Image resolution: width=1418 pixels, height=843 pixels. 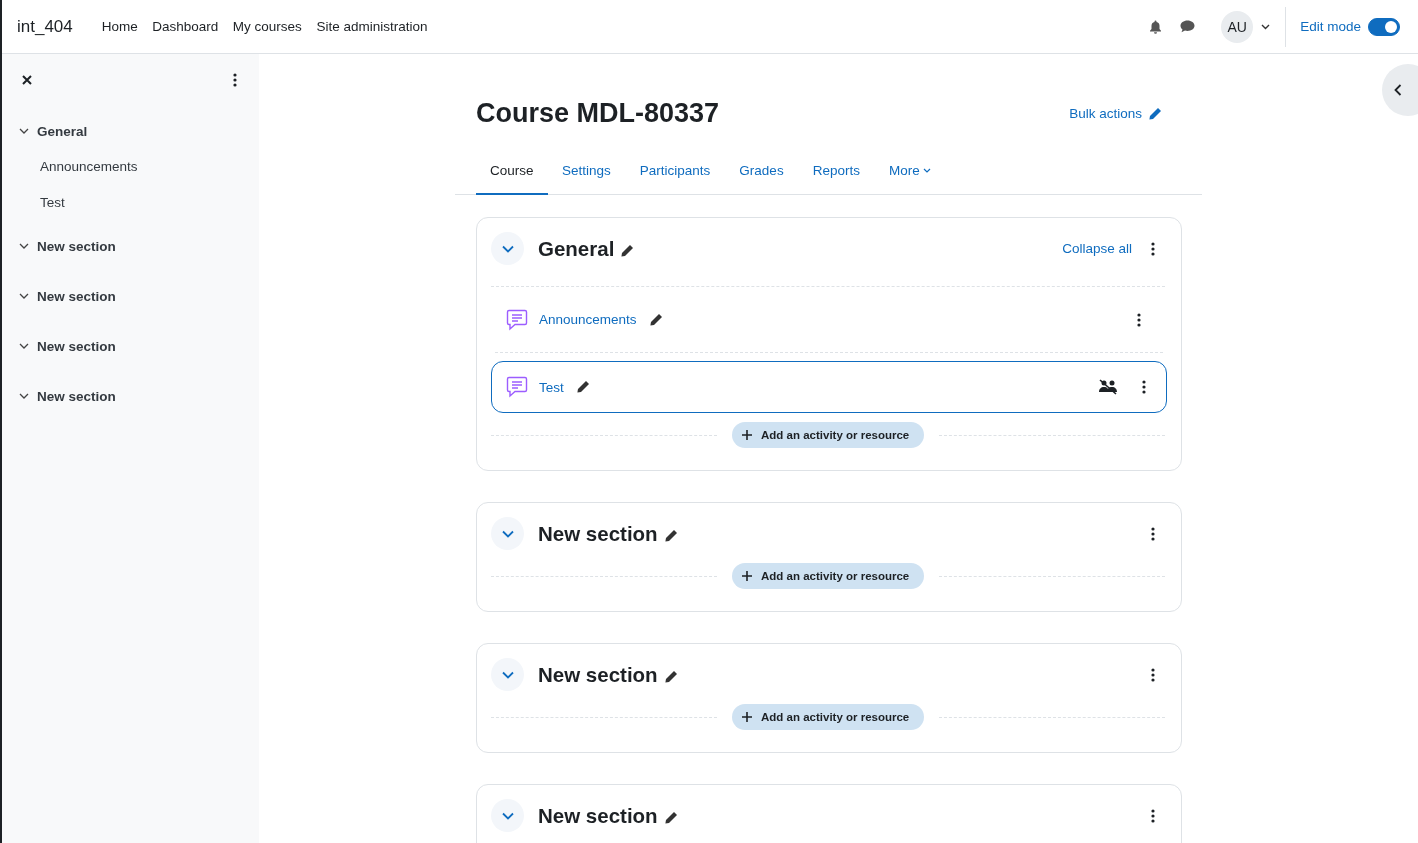 I want to click on course-index-item: Announcements, so click(x=139, y=167).